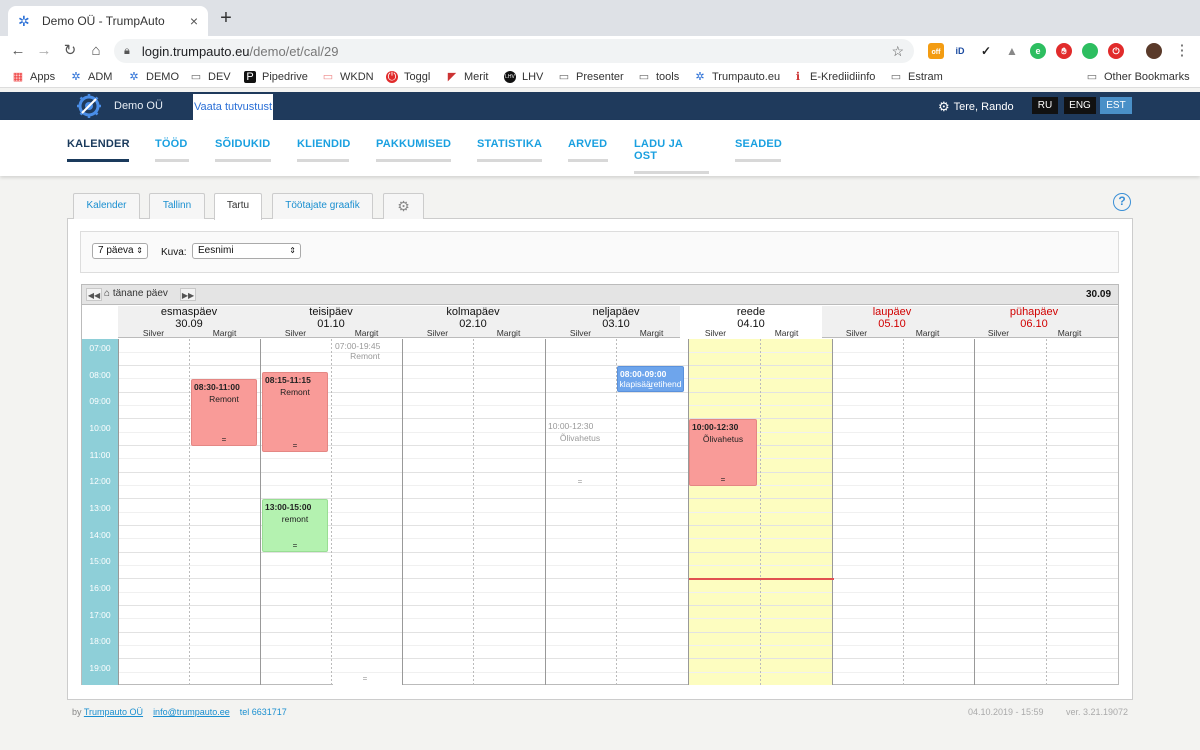  What do you see at coordinates (403, 206) in the screenshot?
I see `subtab-settings-gear-icon: ⚙` at bounding box center [403, 206].